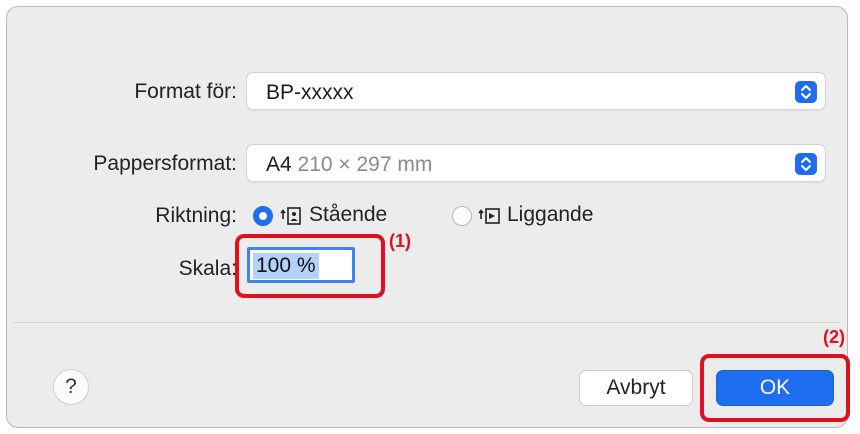 This screenshot has height=434, width=860. What do you see at coordinates (348, 215) in the screenshot?
I see `portrait-label: Stående` at bounding box center [348, 215].